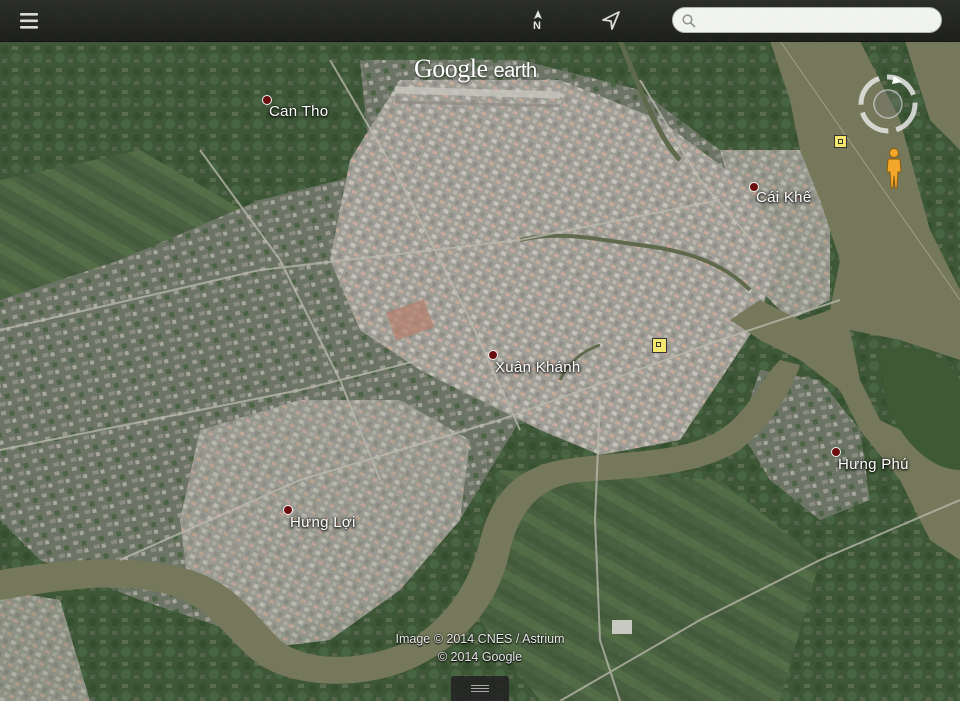 The image size is (960, 701). What do you see at coordinates (29, 21) in the screenshot?
I see `menu-icon` at bounding box center [29, 21].